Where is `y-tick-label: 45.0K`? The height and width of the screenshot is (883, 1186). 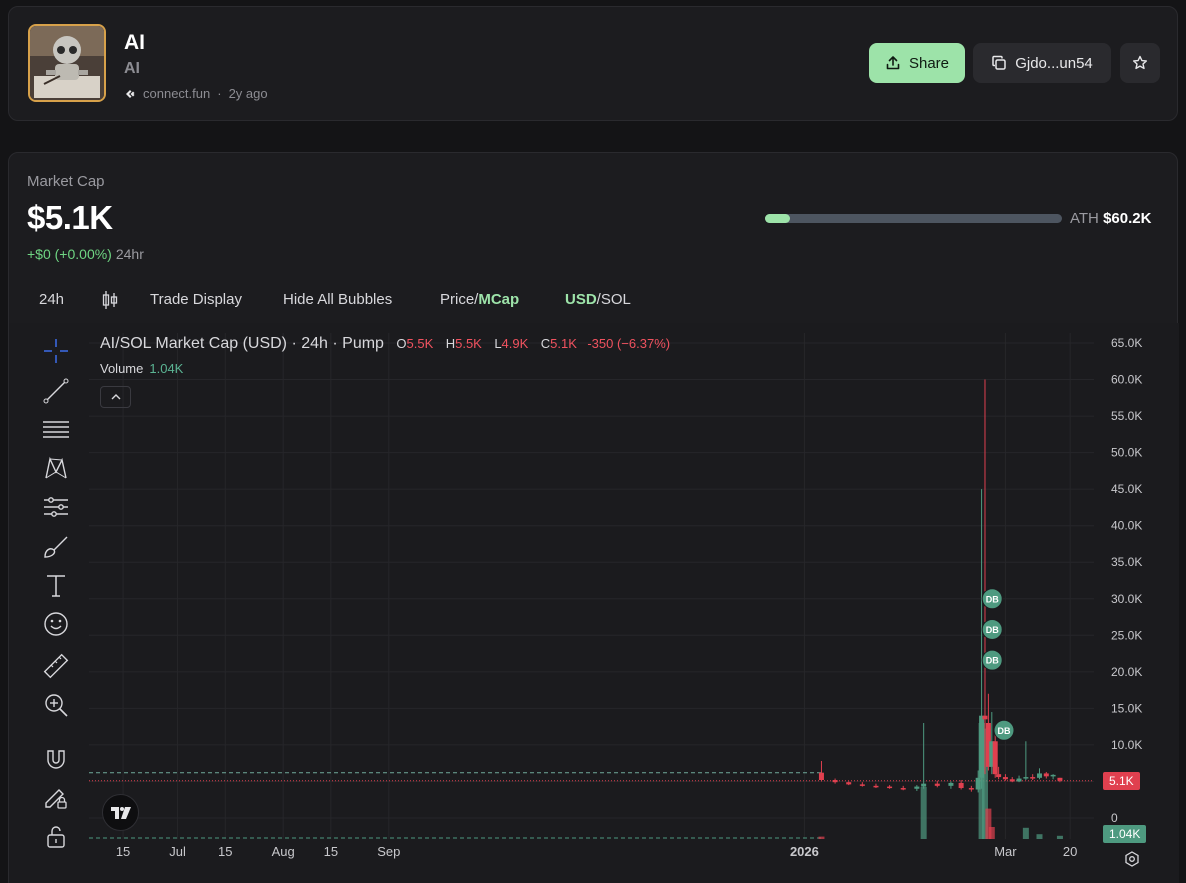
y-tick-label: 45.0K is located at coordinates (1126, 489).